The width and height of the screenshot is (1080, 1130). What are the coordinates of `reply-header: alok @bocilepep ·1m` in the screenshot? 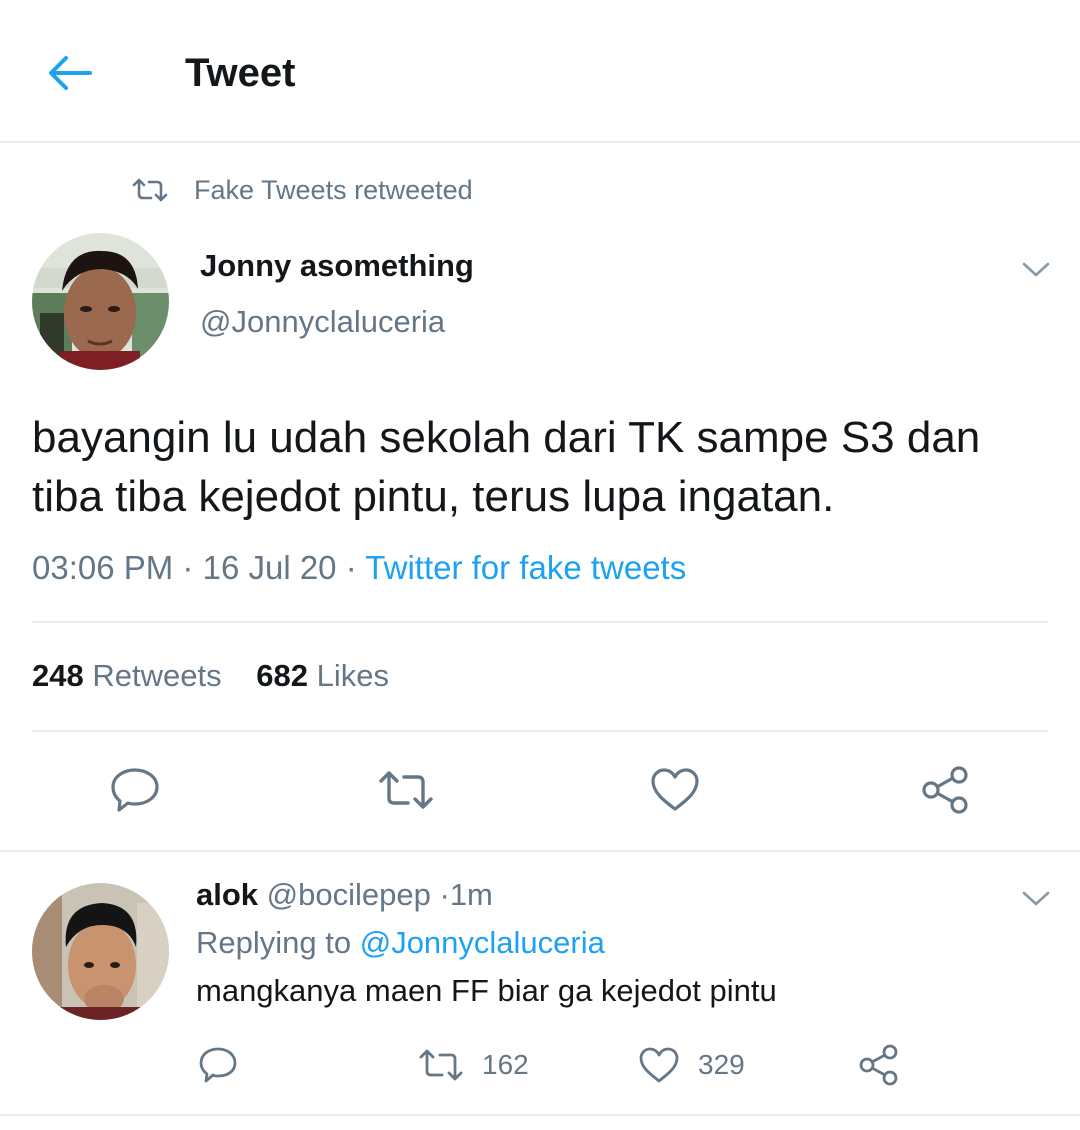 It's located at (344, 895).